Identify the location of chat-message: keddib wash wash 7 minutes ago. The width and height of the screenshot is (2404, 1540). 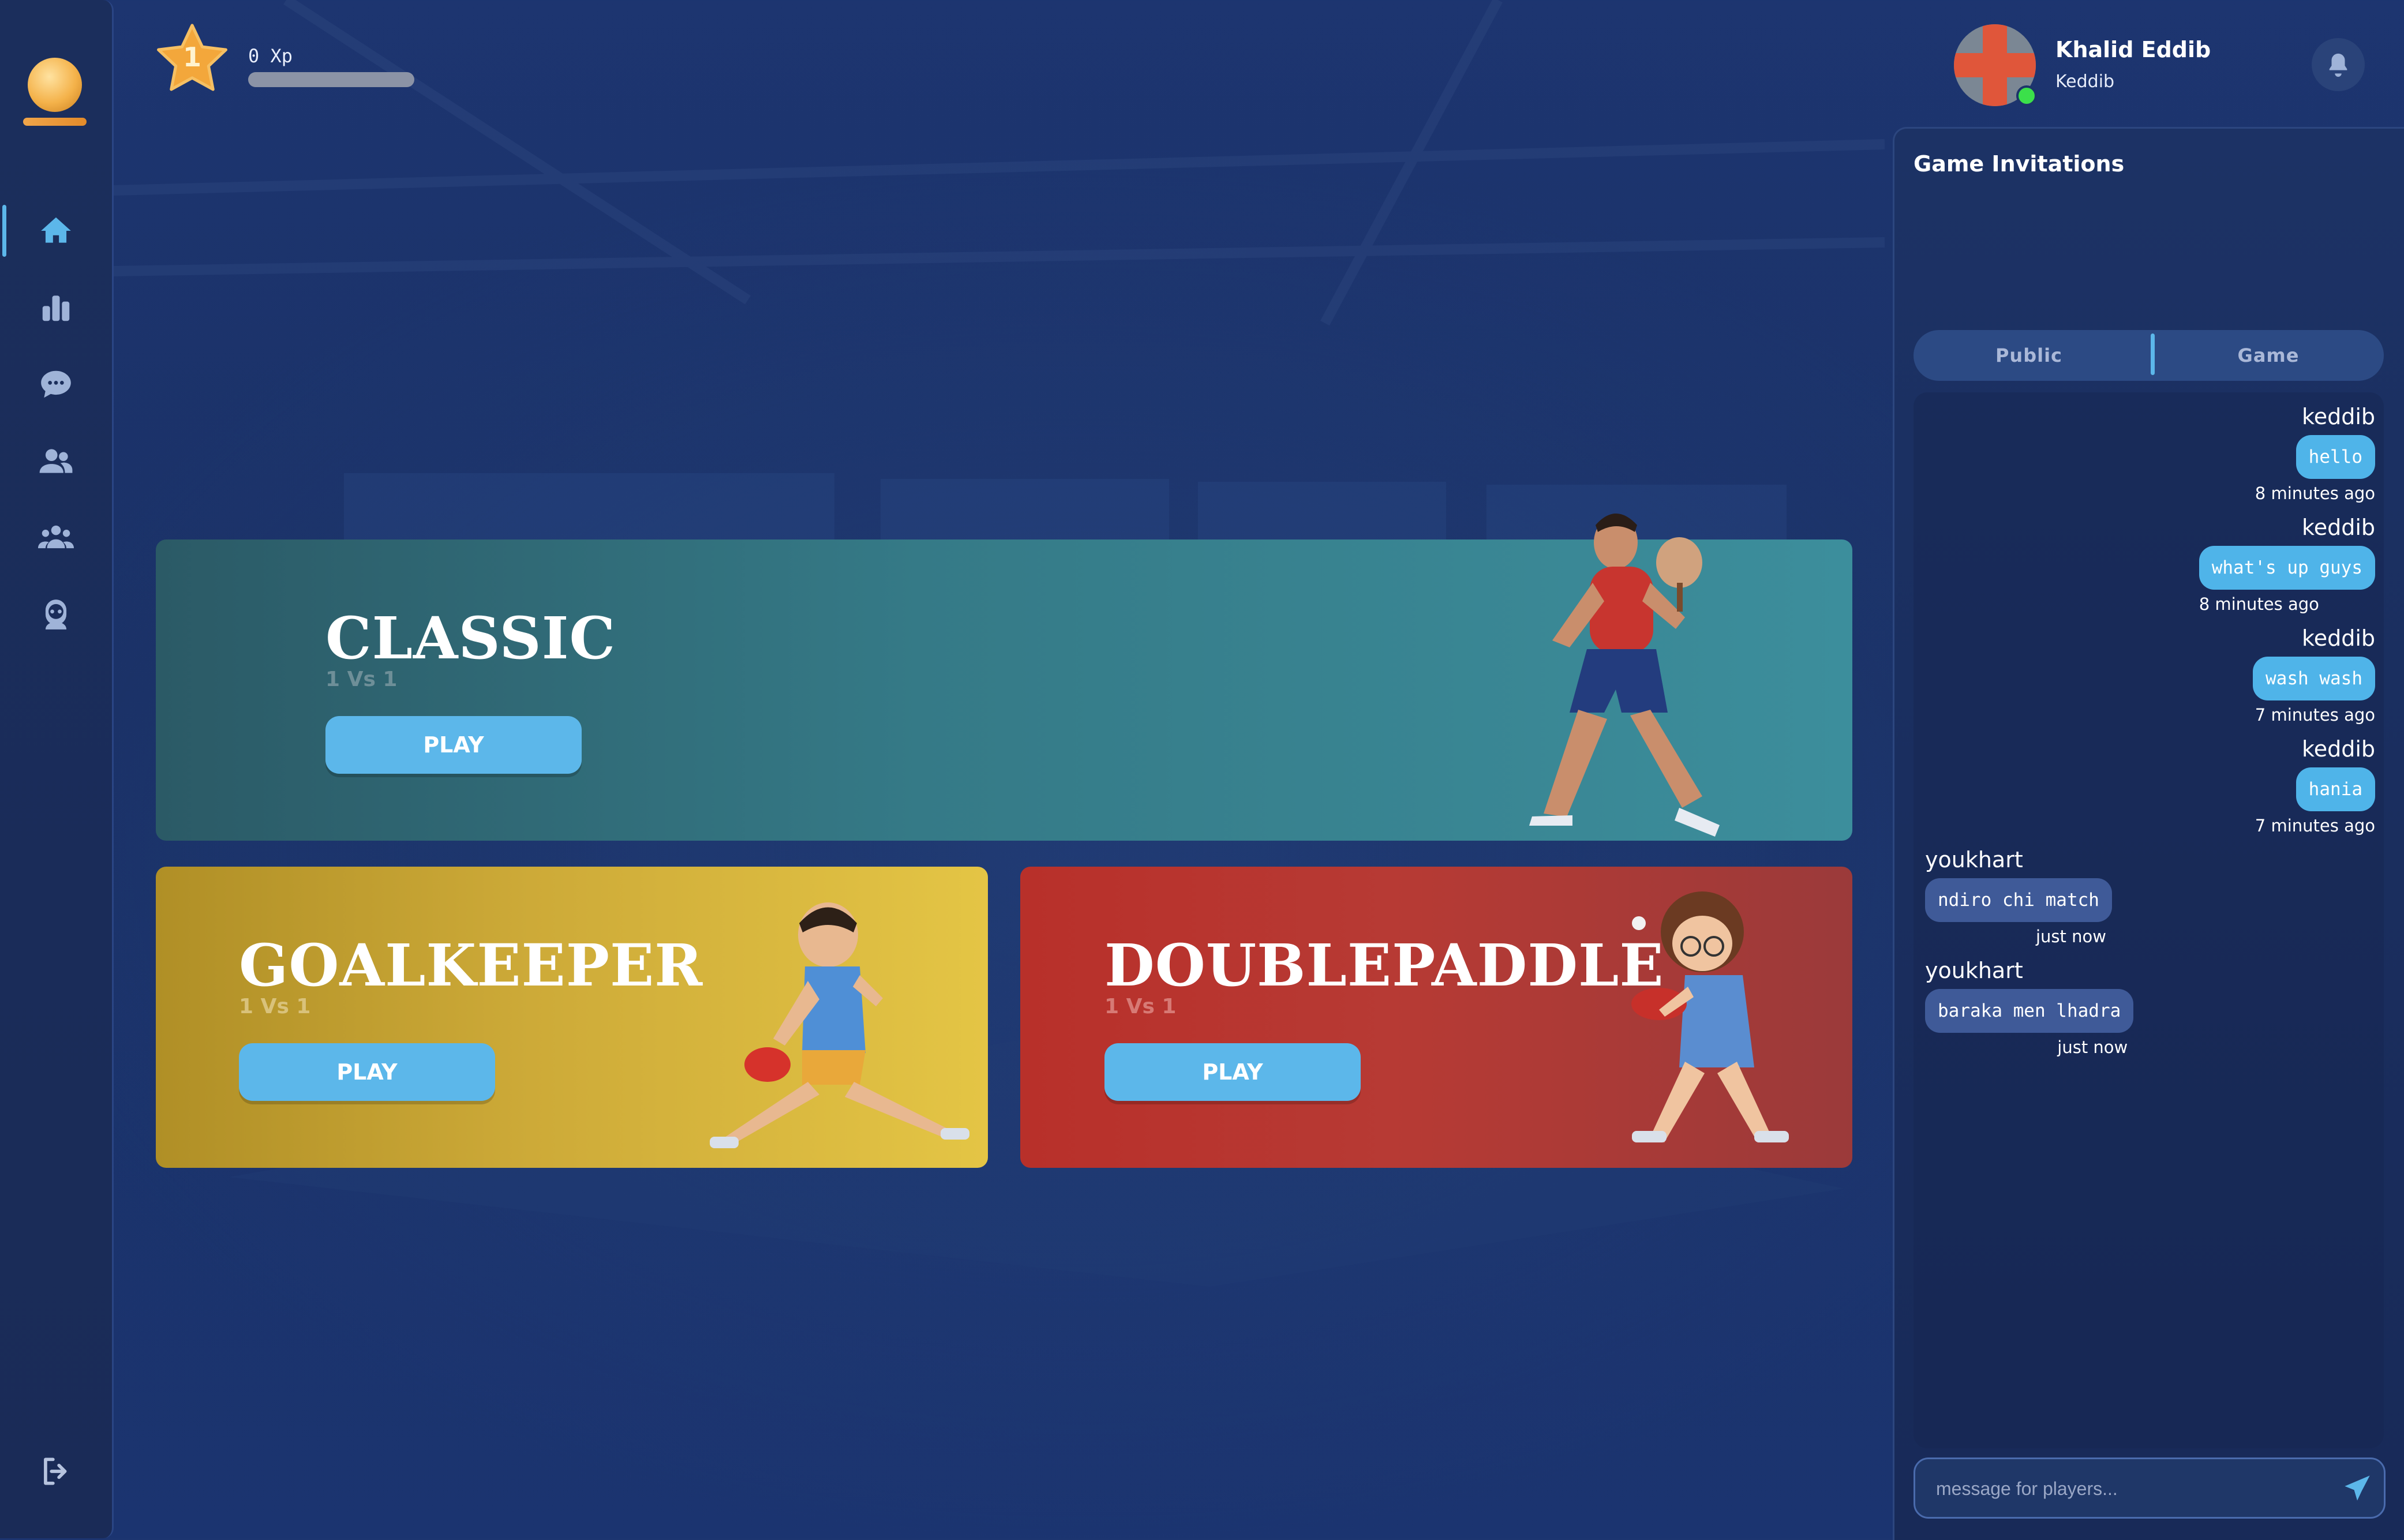
(2314, 675).